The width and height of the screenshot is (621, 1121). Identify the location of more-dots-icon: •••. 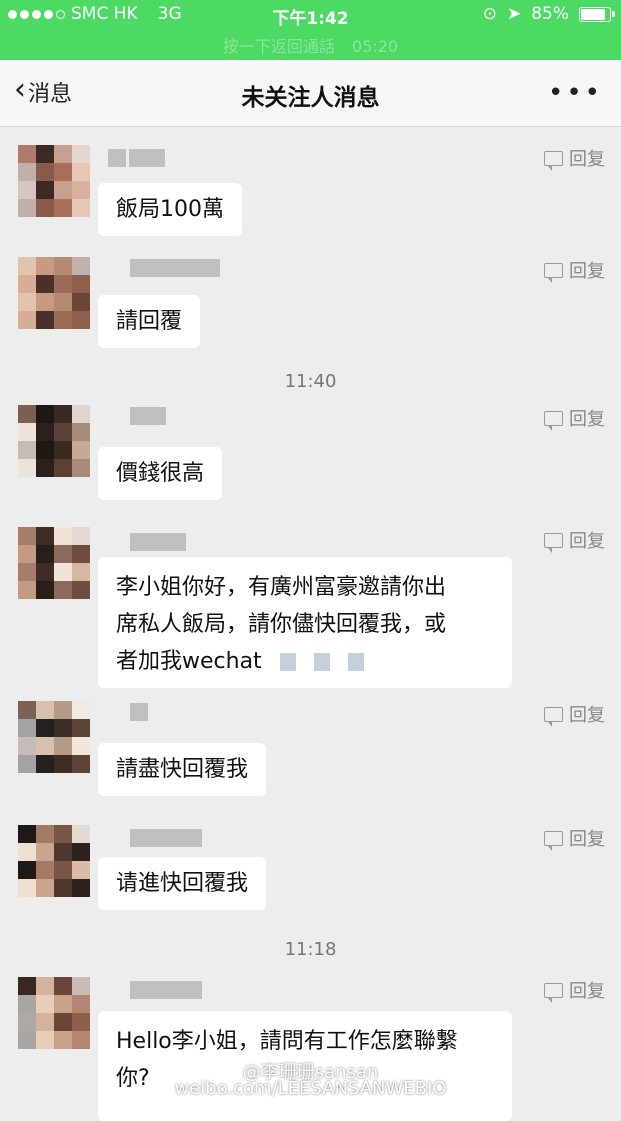
(575, 93).